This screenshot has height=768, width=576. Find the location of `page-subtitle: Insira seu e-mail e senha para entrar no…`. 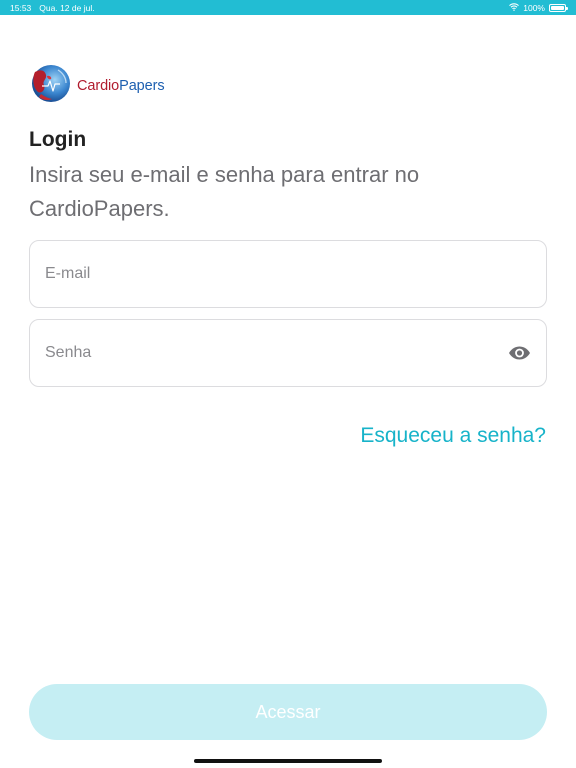

page-subtitle: Insira seu e-mail e senha para entrar no… is located at coordinates (224, 191).